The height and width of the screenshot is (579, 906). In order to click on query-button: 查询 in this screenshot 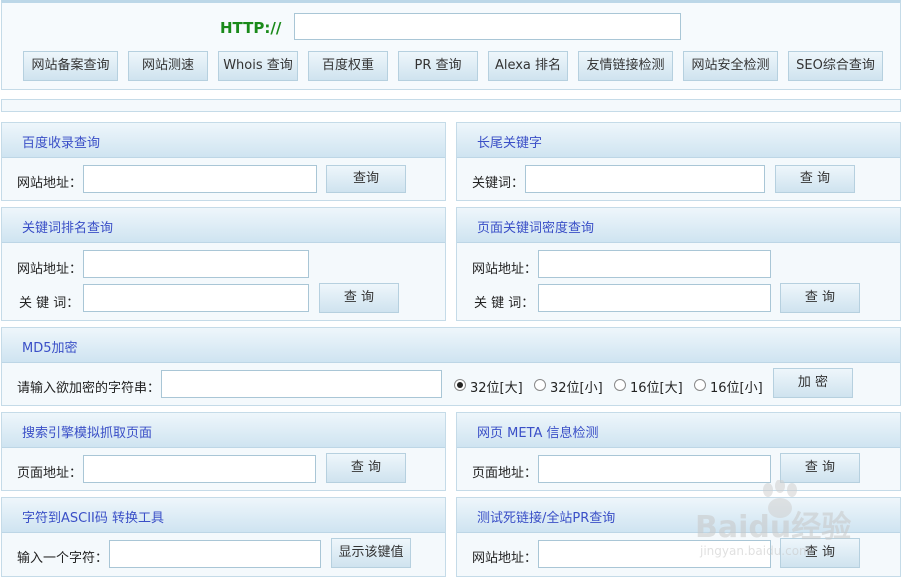, I will do `click(366, 179)`.